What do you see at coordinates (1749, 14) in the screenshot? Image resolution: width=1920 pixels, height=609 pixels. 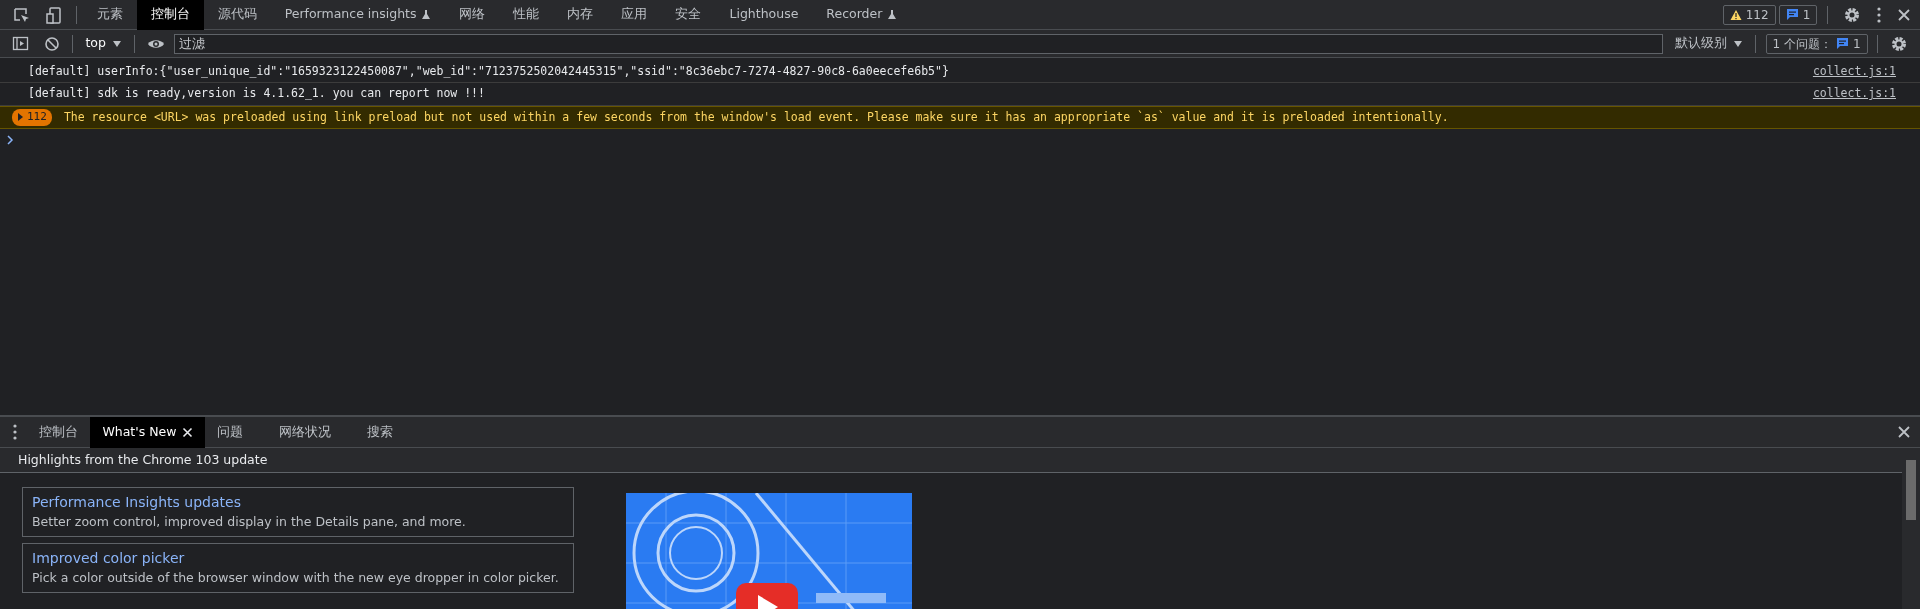 I see `warnings-counter: 112` at bounding box center [1749, 14].